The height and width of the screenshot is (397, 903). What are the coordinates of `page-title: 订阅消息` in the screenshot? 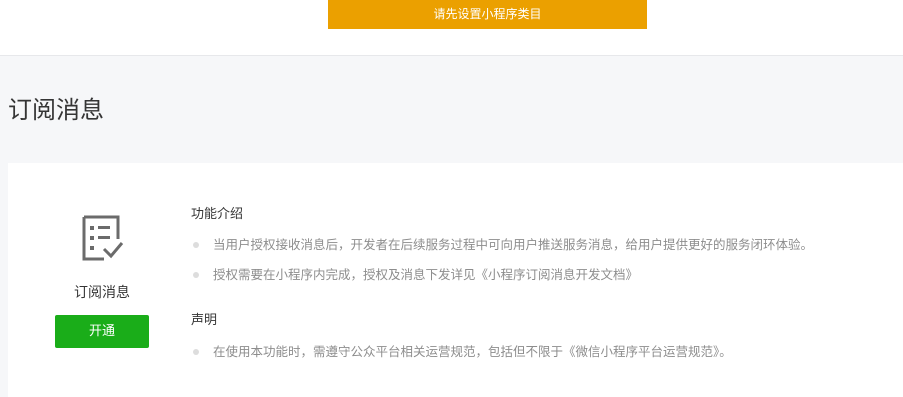 It's located at (56, 110).